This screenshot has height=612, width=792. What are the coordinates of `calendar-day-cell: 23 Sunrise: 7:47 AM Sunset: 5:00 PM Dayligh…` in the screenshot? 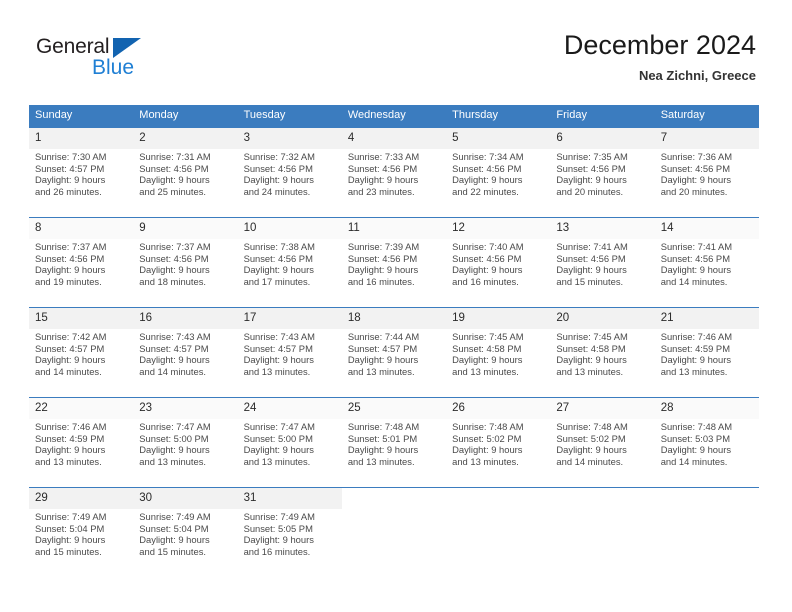 It's located at (185, 442).